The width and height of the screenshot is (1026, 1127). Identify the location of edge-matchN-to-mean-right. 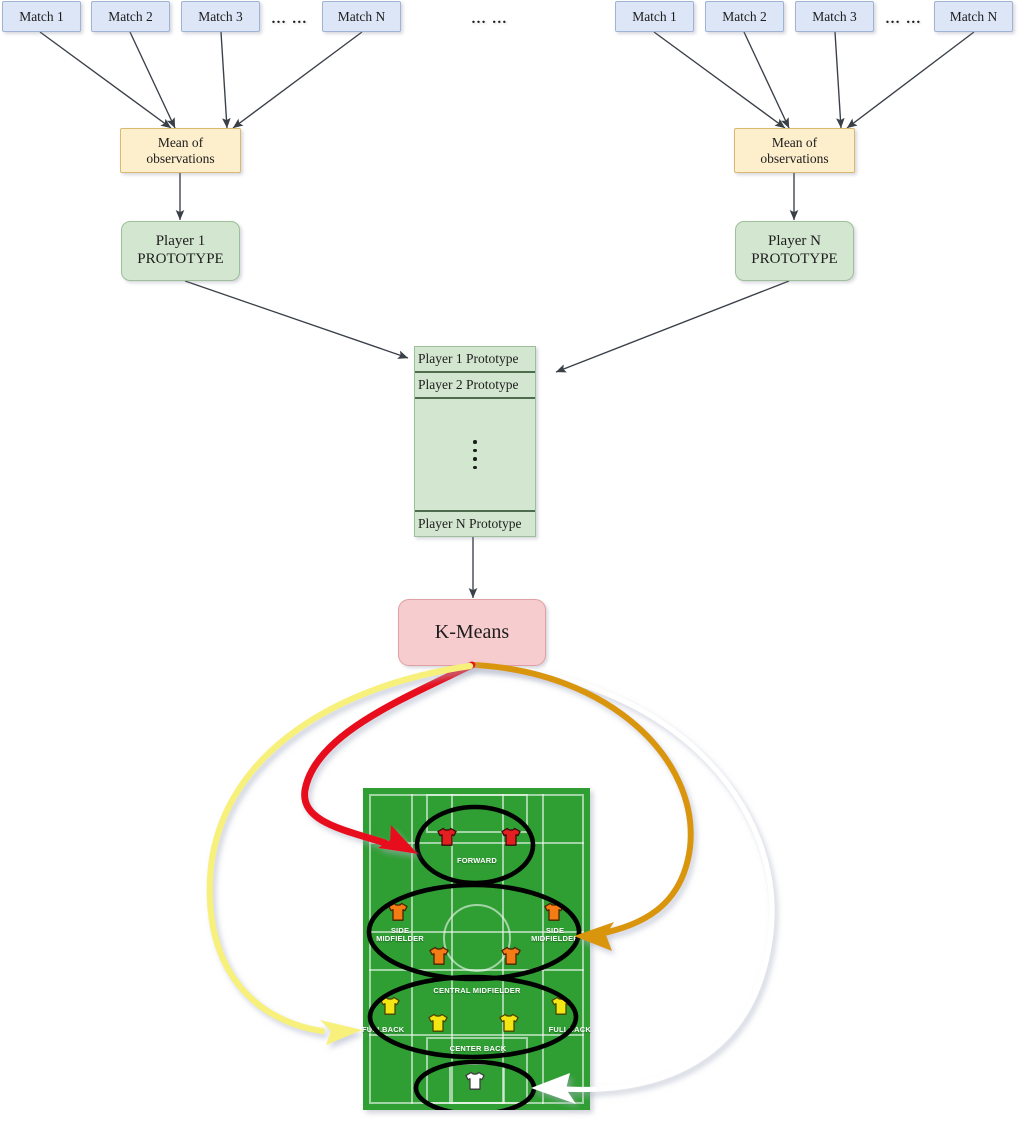
(910, 80).